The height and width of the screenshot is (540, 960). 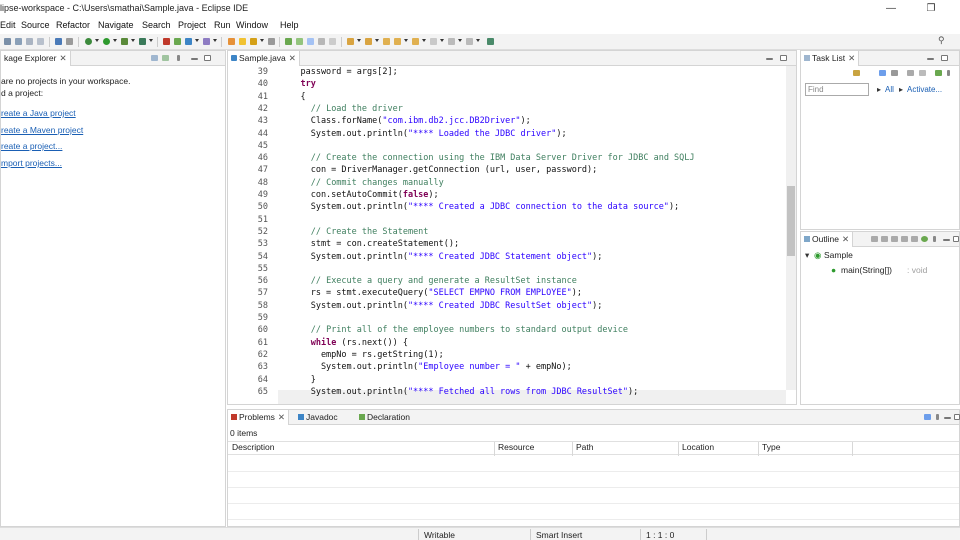 I want to click on open-type-icon, so click(x=206, y=41).